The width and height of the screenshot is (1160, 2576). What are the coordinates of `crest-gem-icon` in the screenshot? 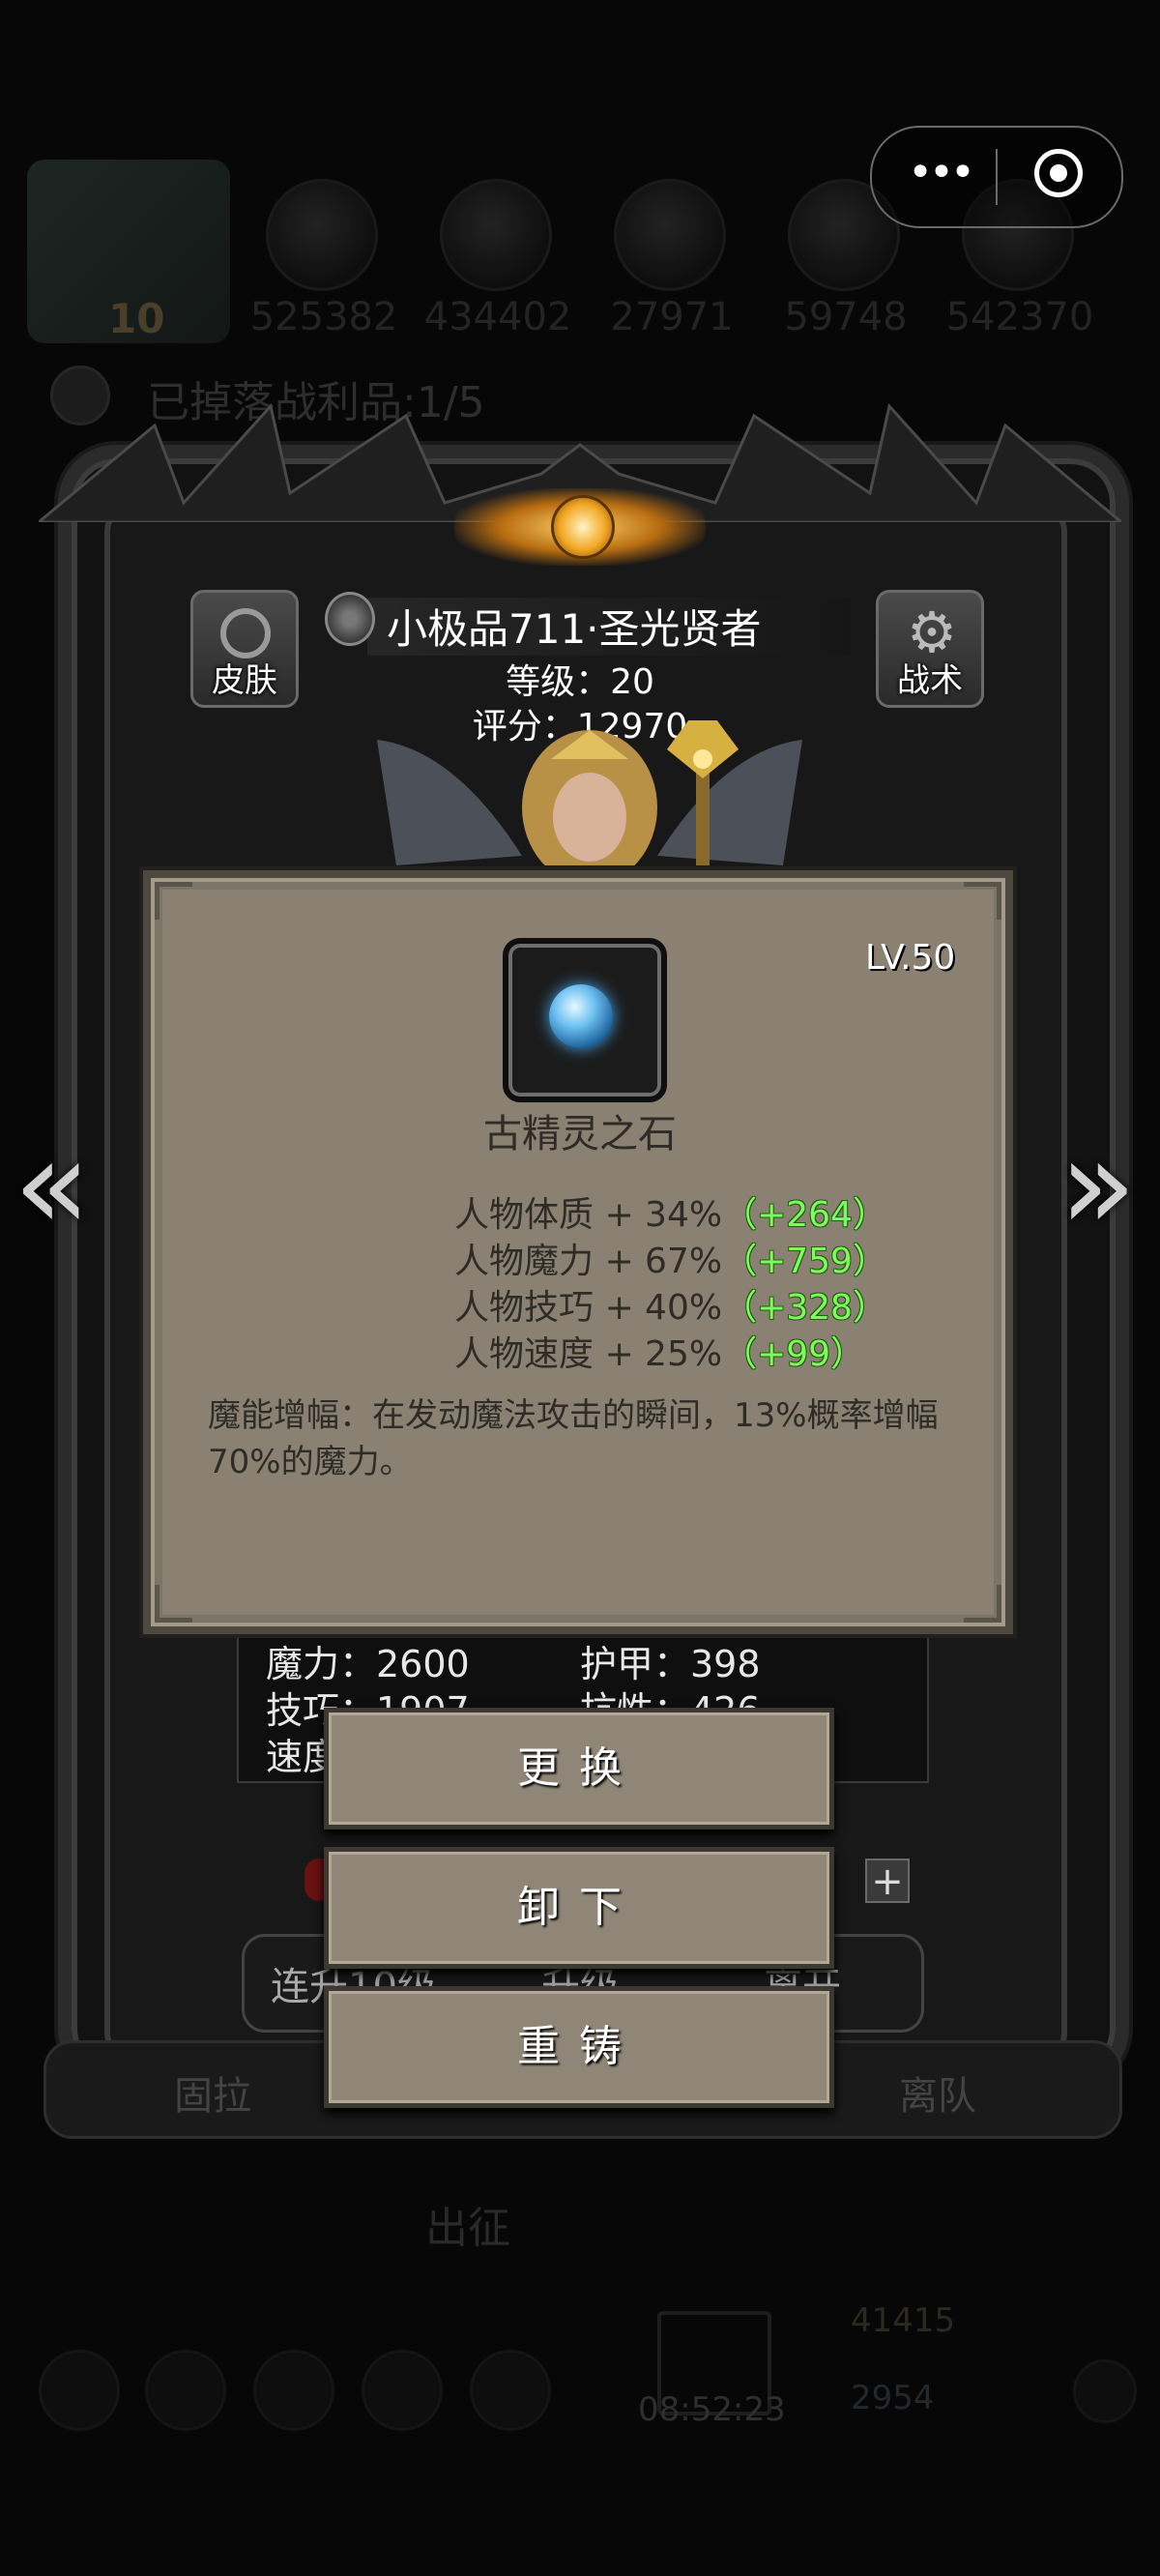 It's located at (583, 527).